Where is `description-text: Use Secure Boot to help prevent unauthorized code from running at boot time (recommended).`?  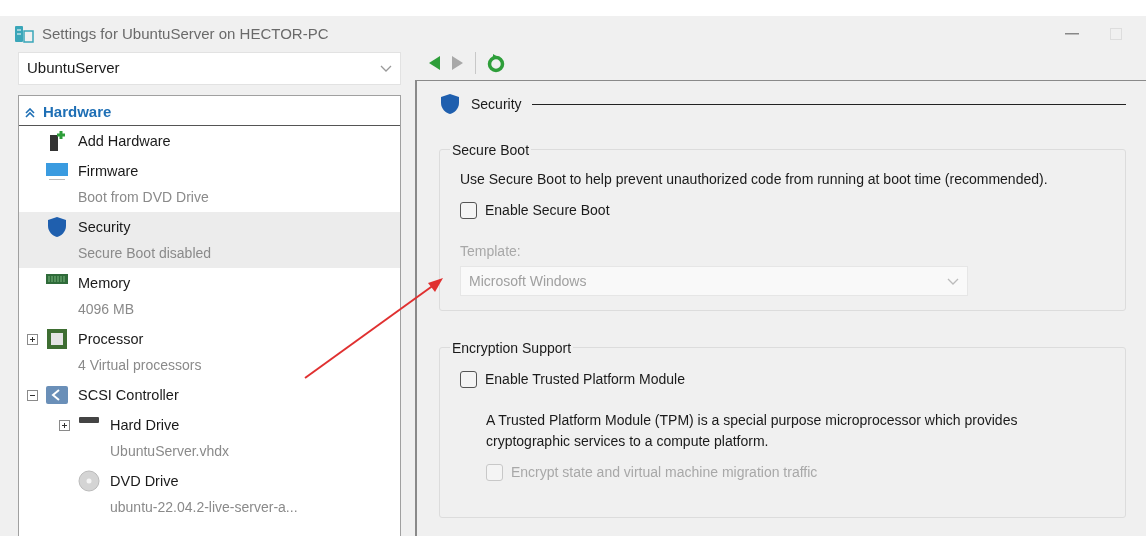
description-text: Use Secure Boot to help prevent unauthorized code from running at boot time (recommended). is located at coordinates (754, 180).